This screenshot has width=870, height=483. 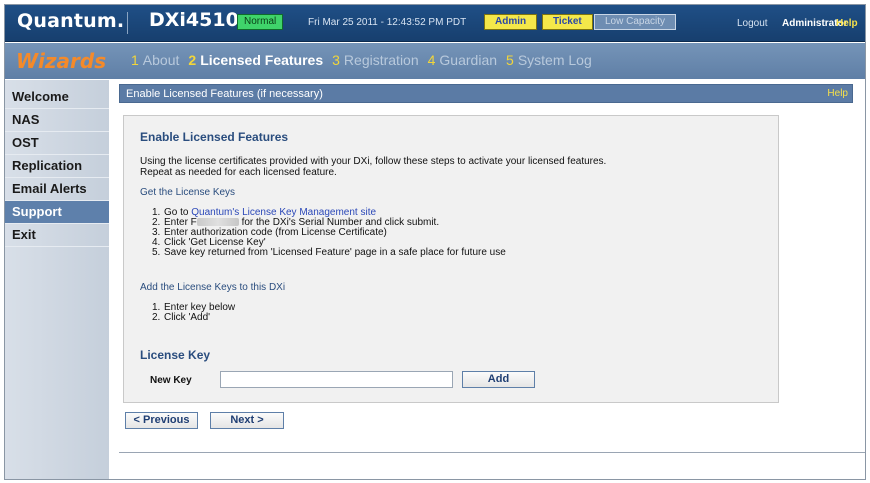 I want to click on add-keys-steps: 1. Enter key below 2. Click 'Add', so click(x=193, y=313).